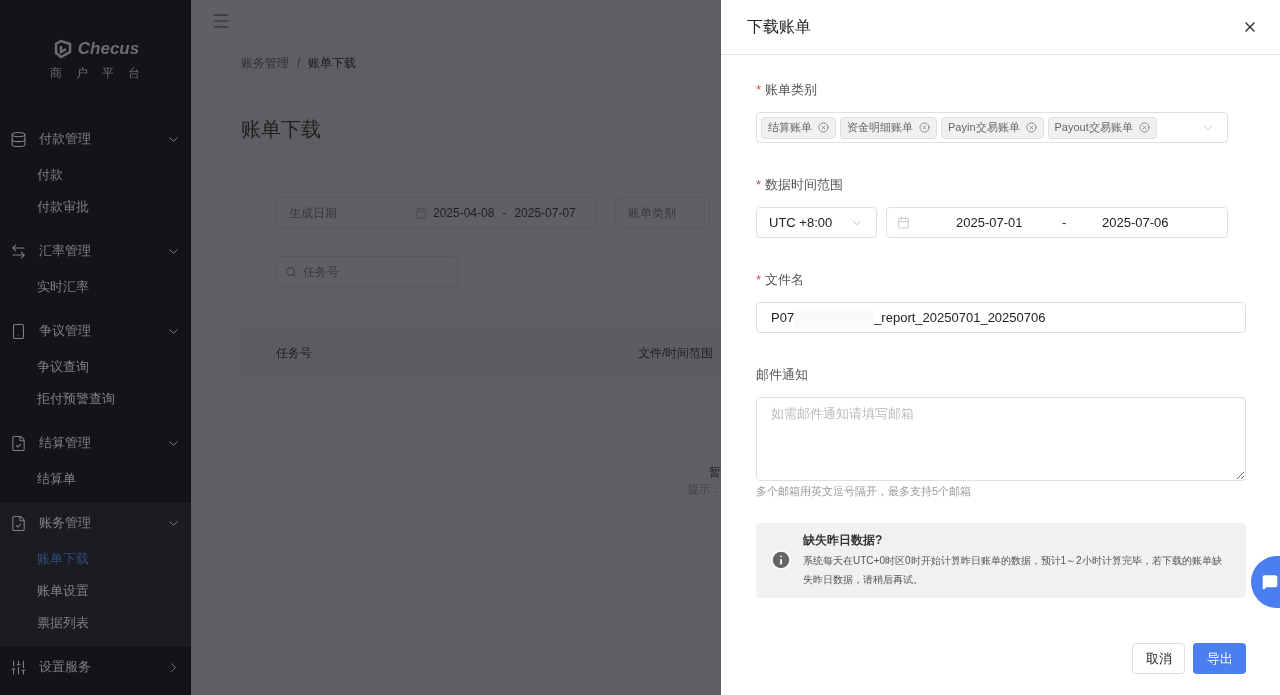 The image size is (1280, 695). I want to click on drawer-title: 下载账单, so click(779, 27).